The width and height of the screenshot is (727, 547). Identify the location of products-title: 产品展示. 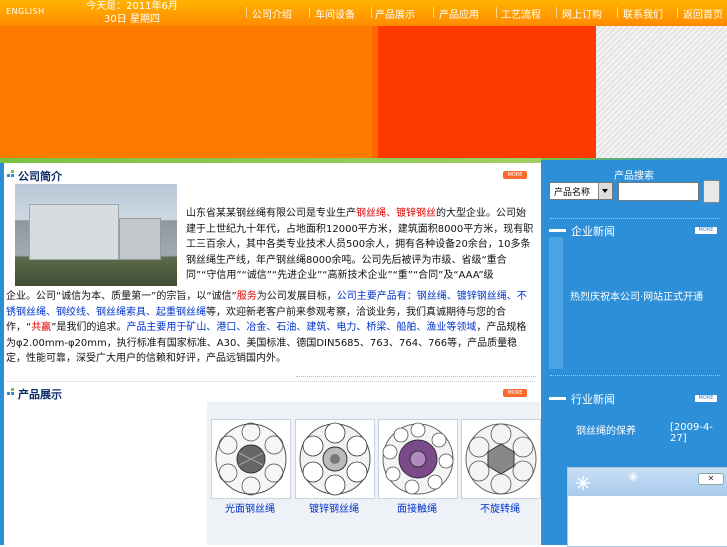
(40, 394).